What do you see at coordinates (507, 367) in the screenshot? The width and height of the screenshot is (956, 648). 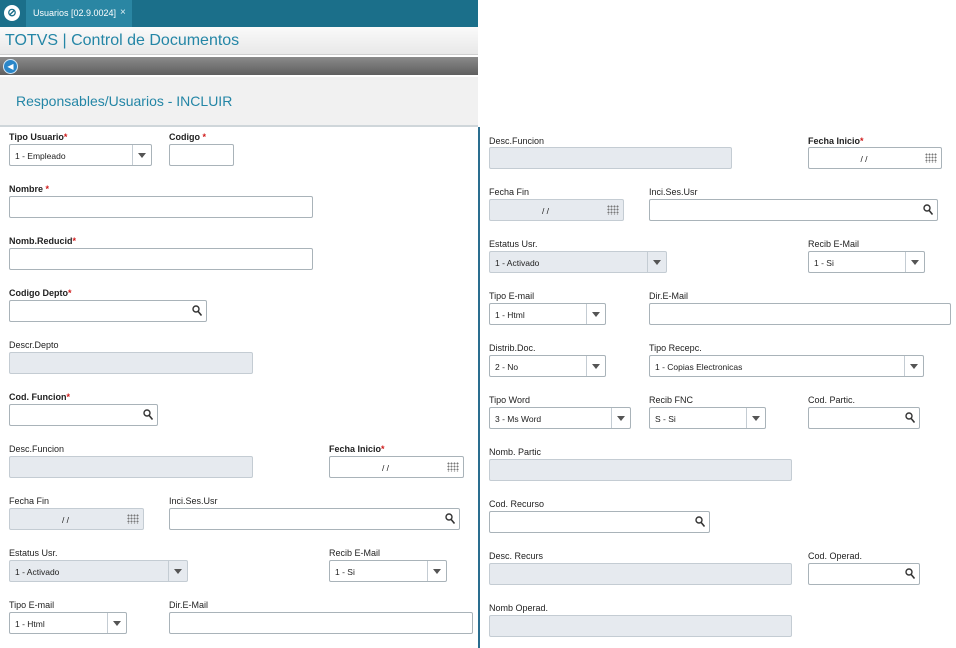 I see `distrib-doc-value: 2 - No` at bounding box center [507, 367].